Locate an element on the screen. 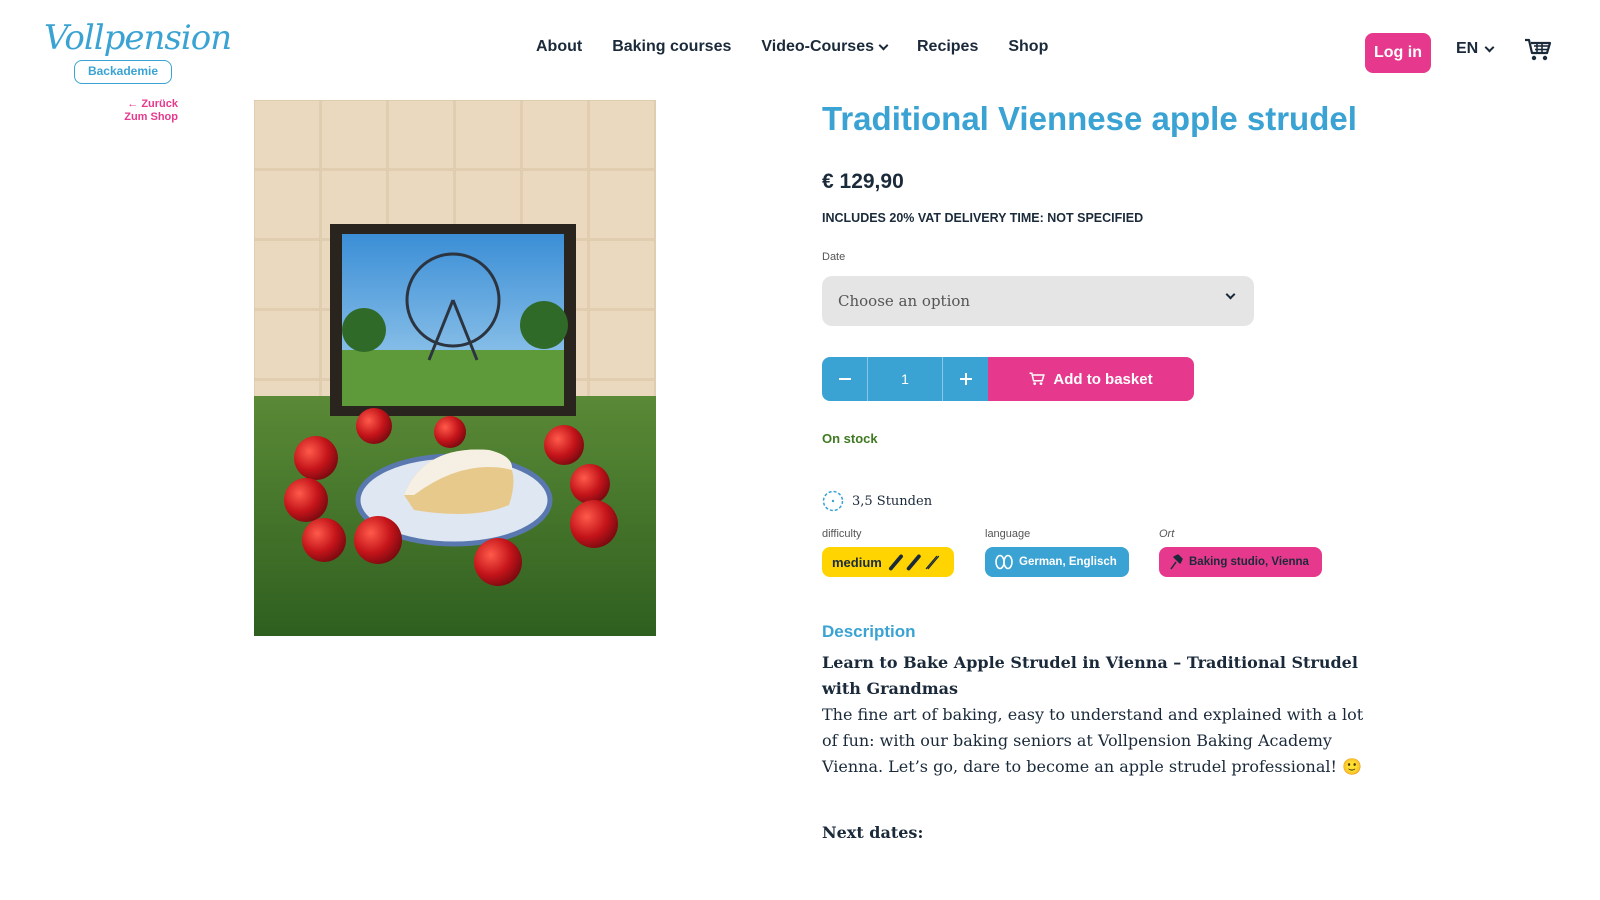 Image resolution: width=1600 pixels, height=900 pixels. logo-wordmark: Vollpension is located at coordinates (138, 38).